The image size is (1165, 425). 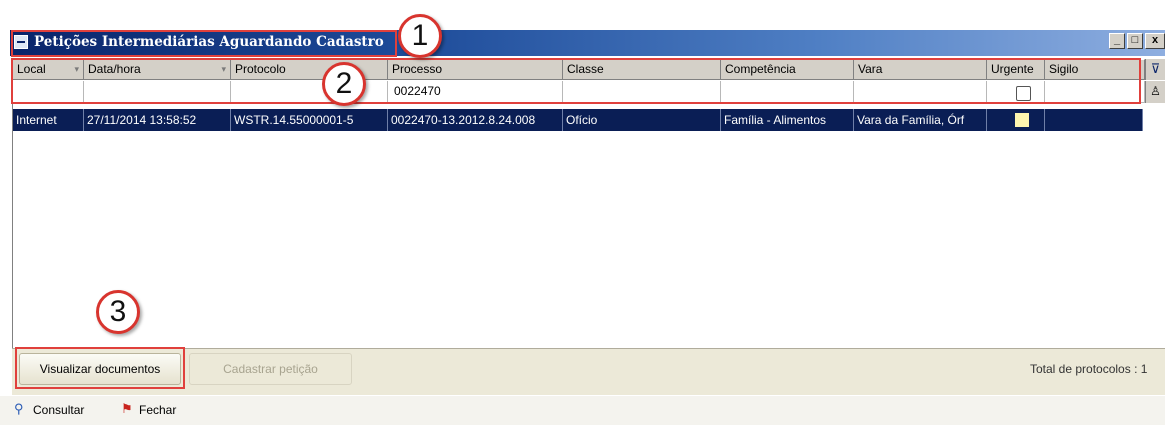 What do you see at coordinates (1022, 120) in the screenshot?
I see `urgente-checkbox` at bounding box center [1022, 120].